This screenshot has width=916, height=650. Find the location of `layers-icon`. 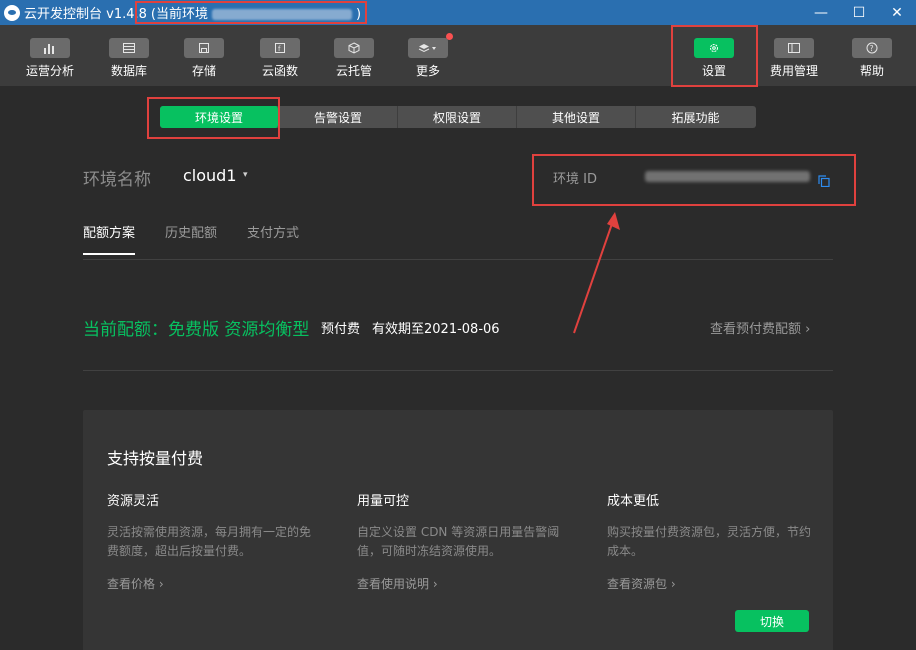

layers-icon is located at coordinates (430, 45).